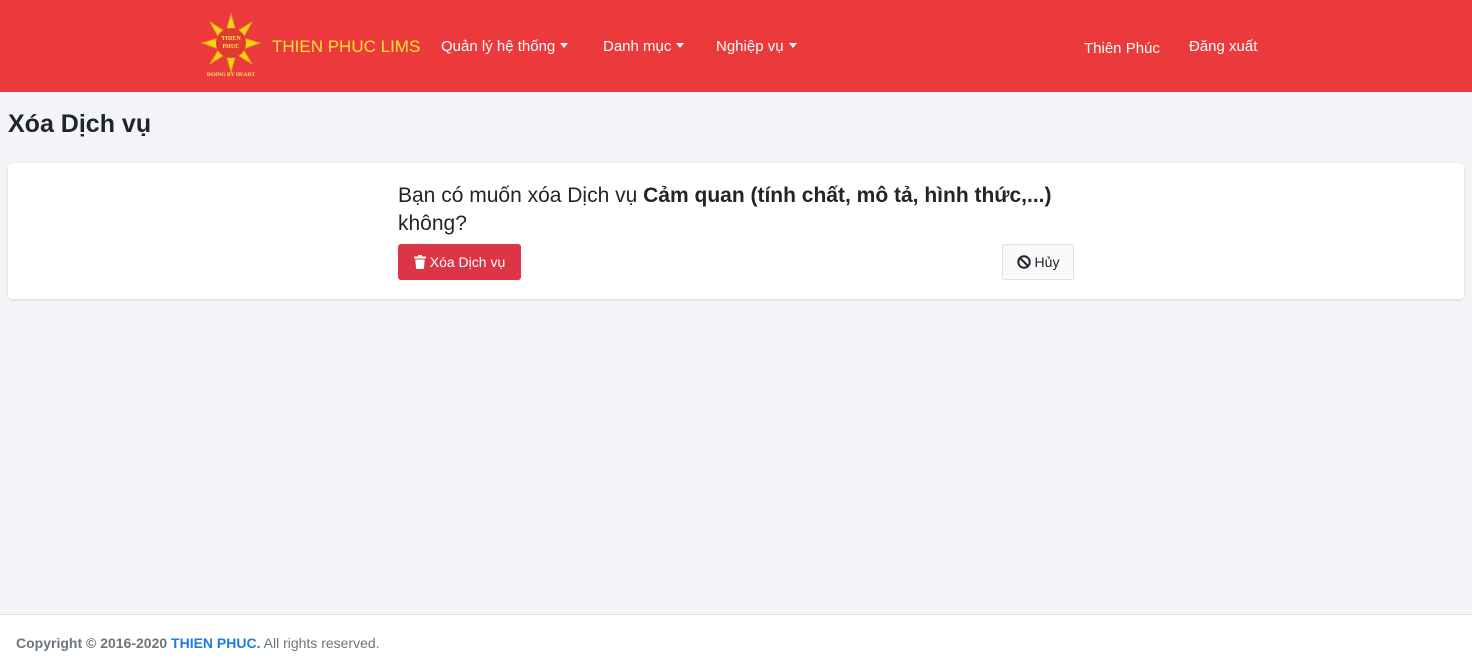  I want to click on nav-menu-quan-ly-he-thong: Quản lý hệ thống, so click(505, 46).